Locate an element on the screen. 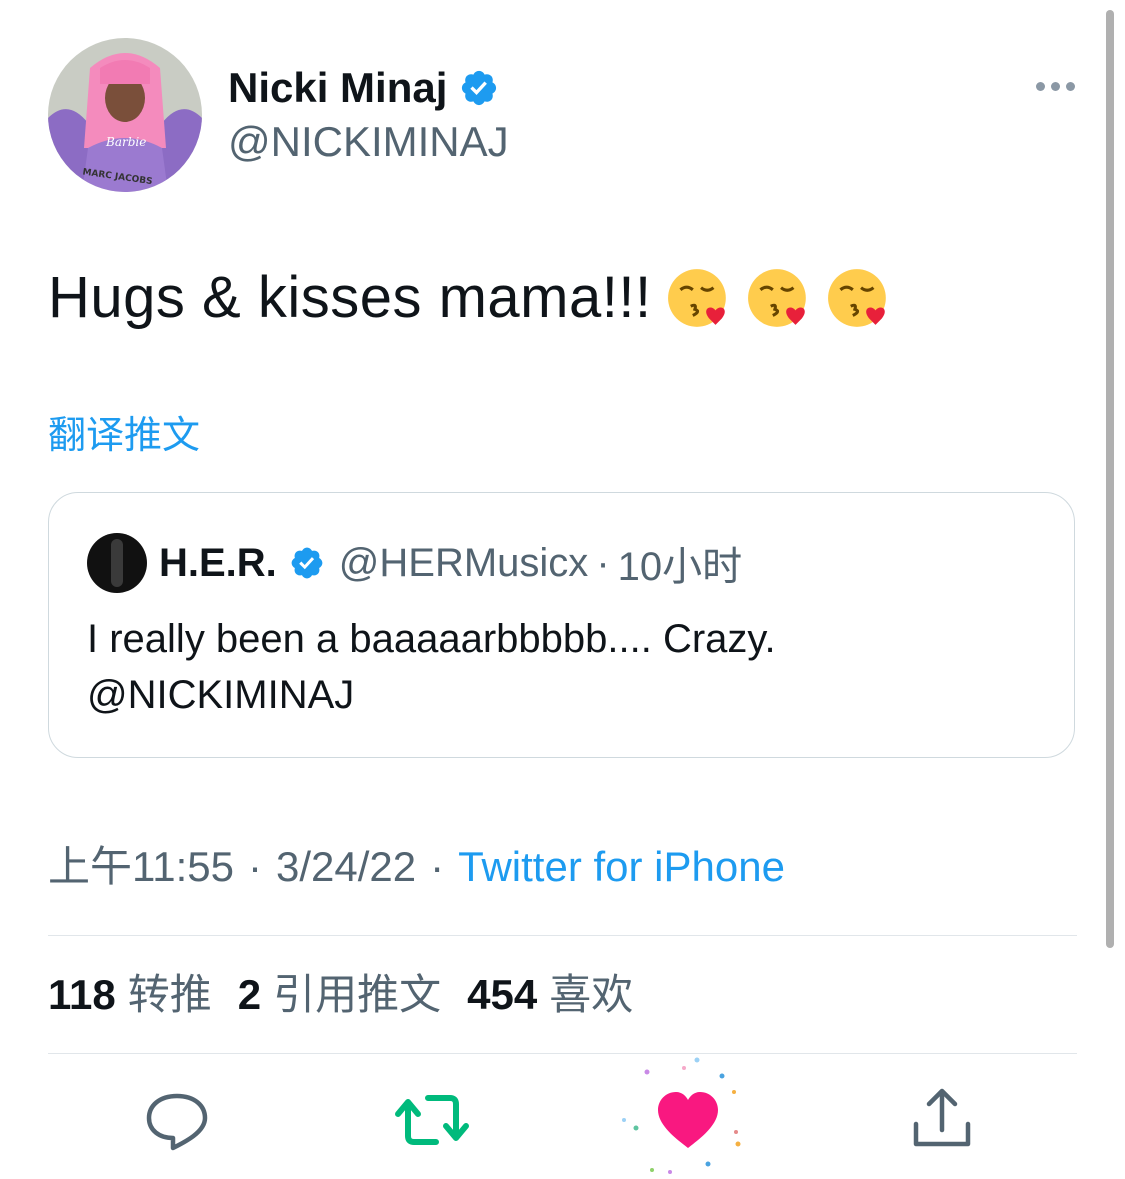 This screenshot has width=1125, height=1179. avatar-image: Barbie MARC JACOBS is located at coordinates (125, 115).